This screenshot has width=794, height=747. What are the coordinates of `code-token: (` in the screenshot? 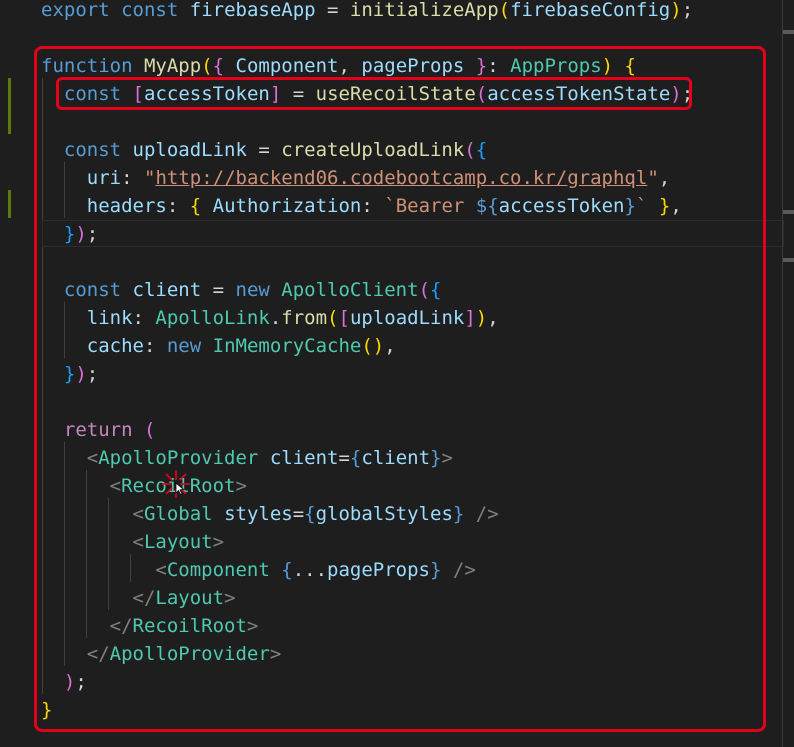 It's located at (504, 10).